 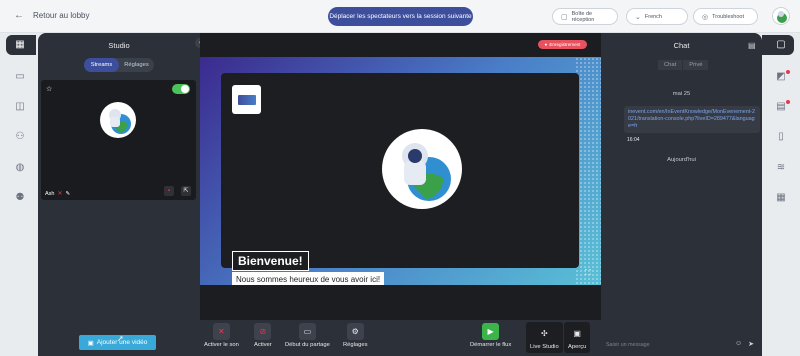 What do you see at coordinates (544, 347) in the screenshot?
I see `live-studio-label: Live Studio` at bounding box center [544, 347].